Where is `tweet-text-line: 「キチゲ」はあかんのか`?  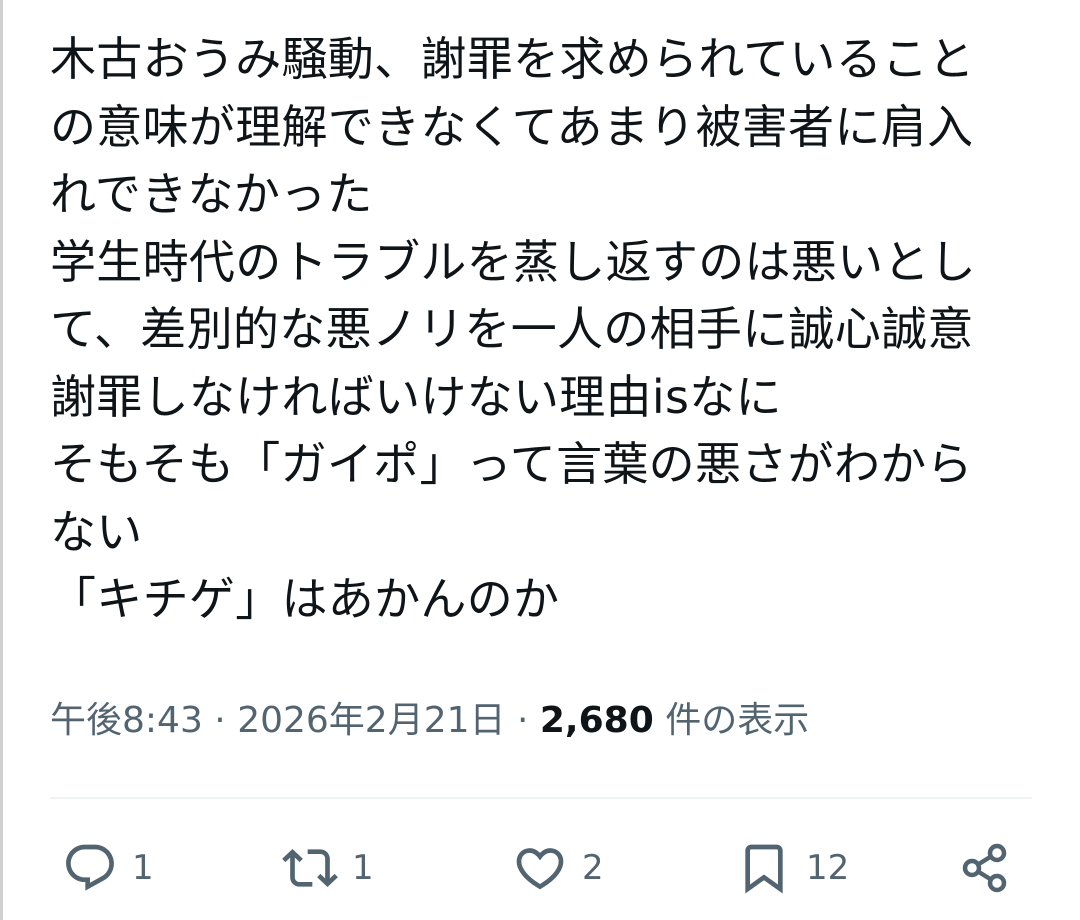 tweet-text-line: 「キチゲ」はあかんのか is located at coordinates (305, 599).